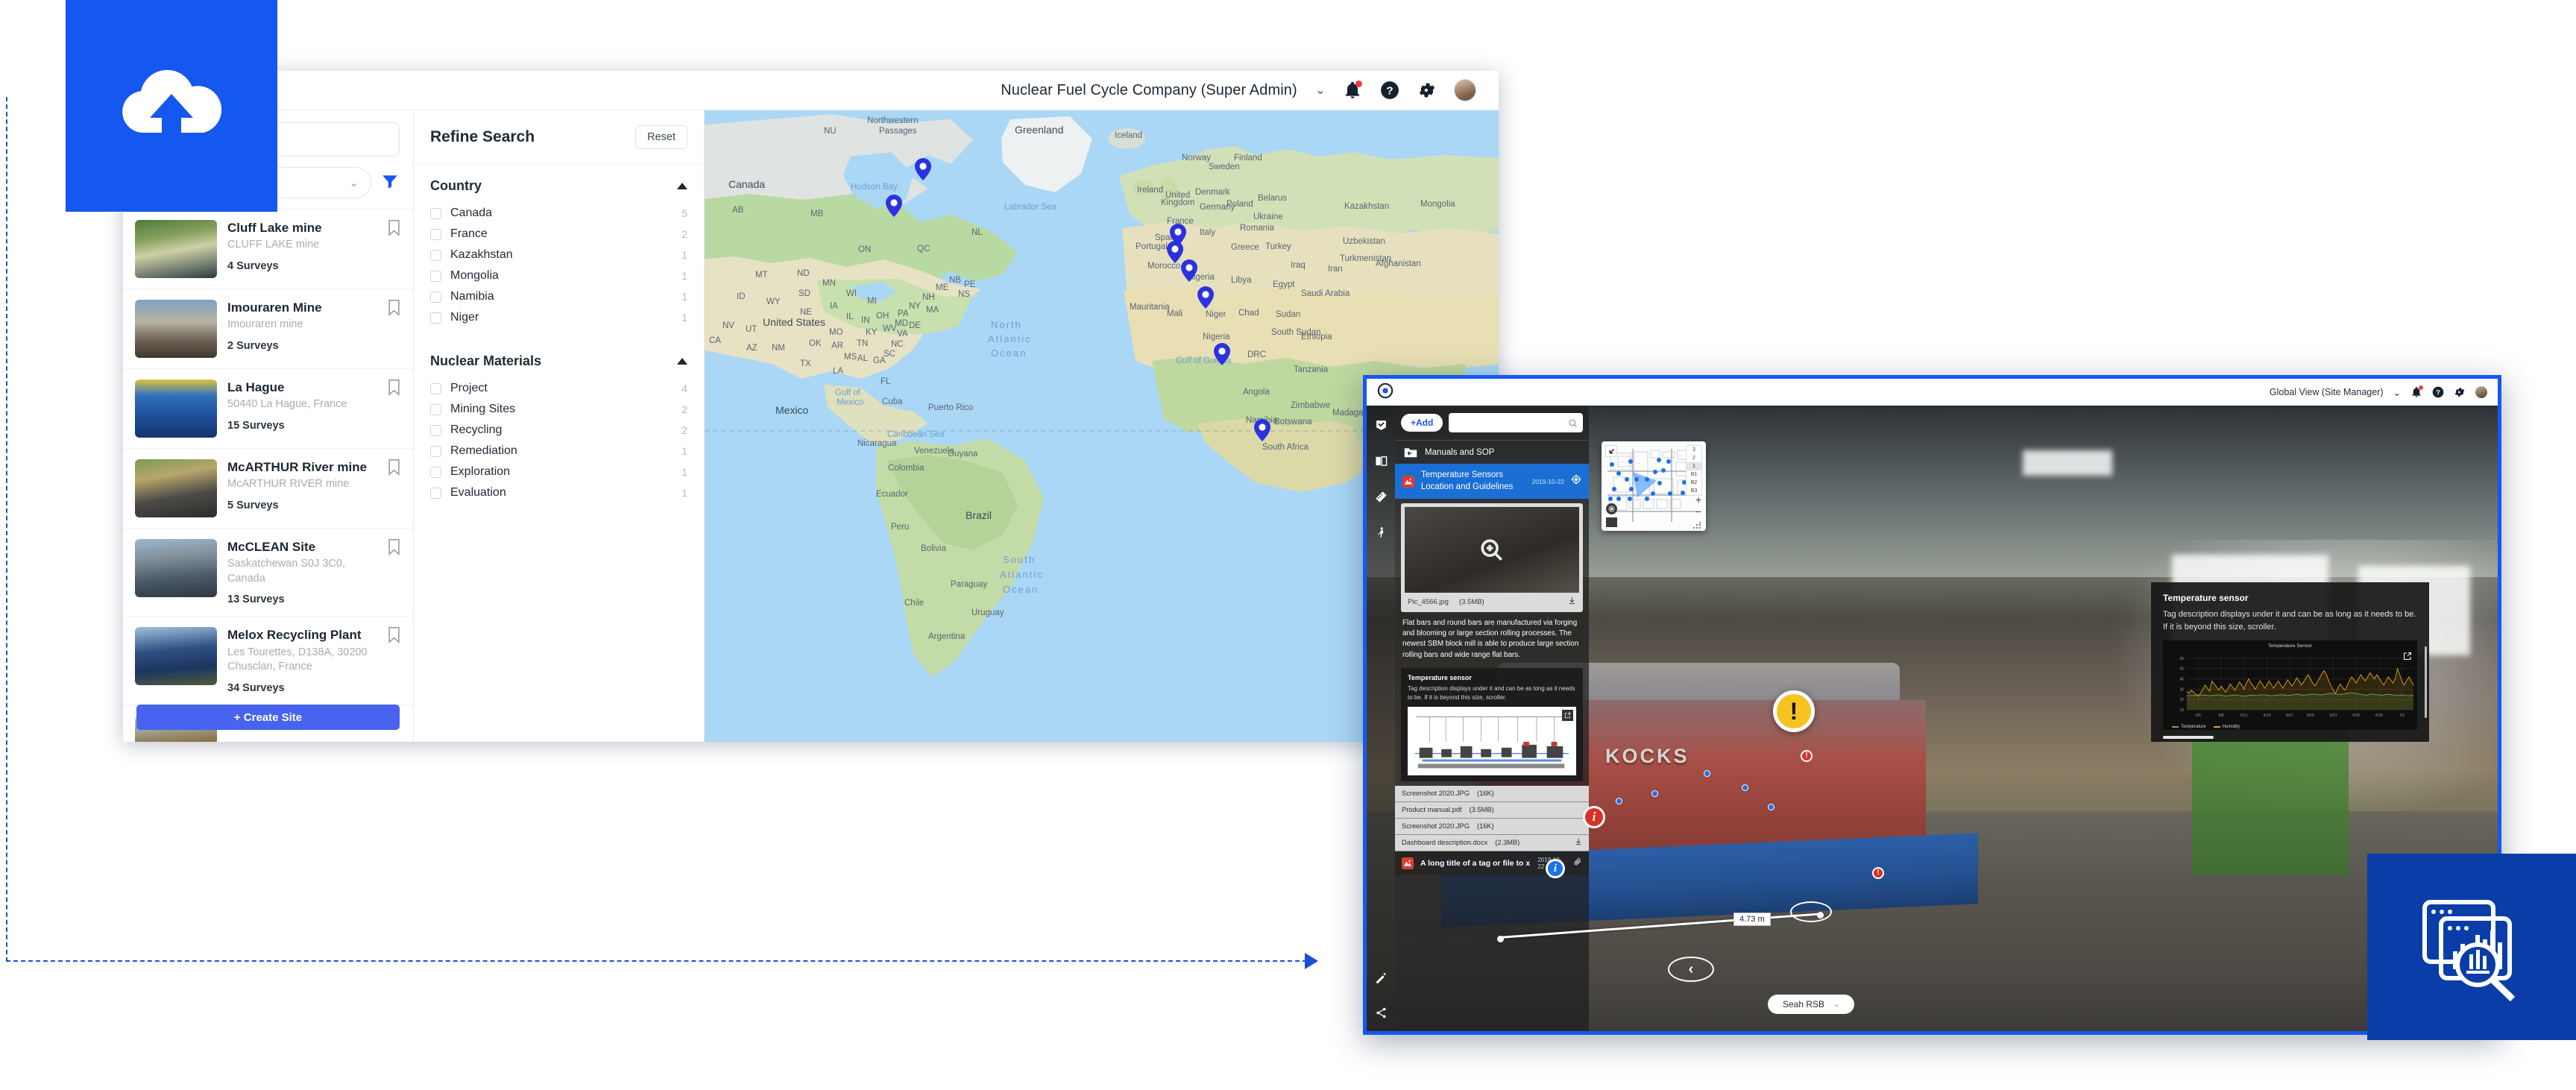  What do you see at coordinates (1492, 810) in the screenshot?
I see `list-item: Product manual.pdf (3.5MB)` at bounding box center [1492, 810].